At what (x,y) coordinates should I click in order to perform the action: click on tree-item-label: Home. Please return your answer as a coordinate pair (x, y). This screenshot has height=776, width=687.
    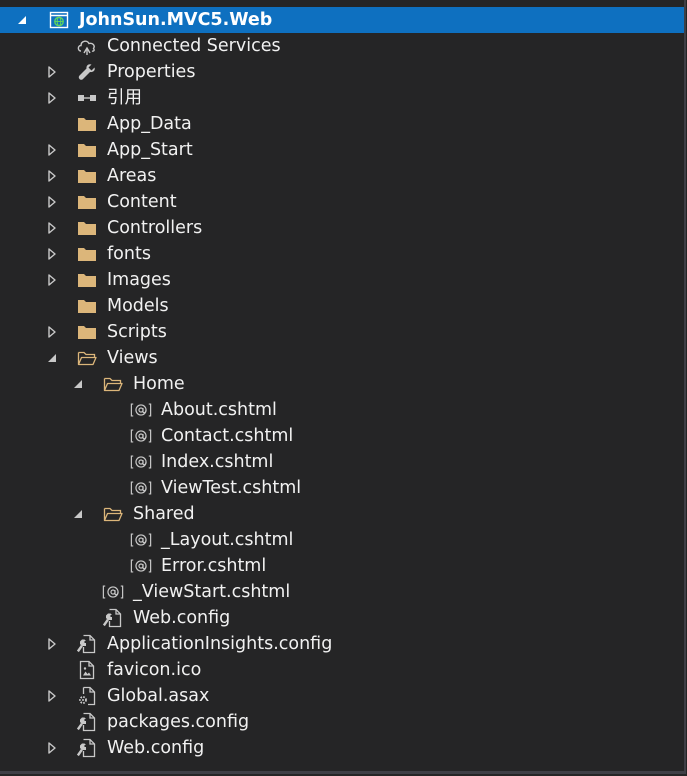
    Looking at the image, I should click on (159, 384).